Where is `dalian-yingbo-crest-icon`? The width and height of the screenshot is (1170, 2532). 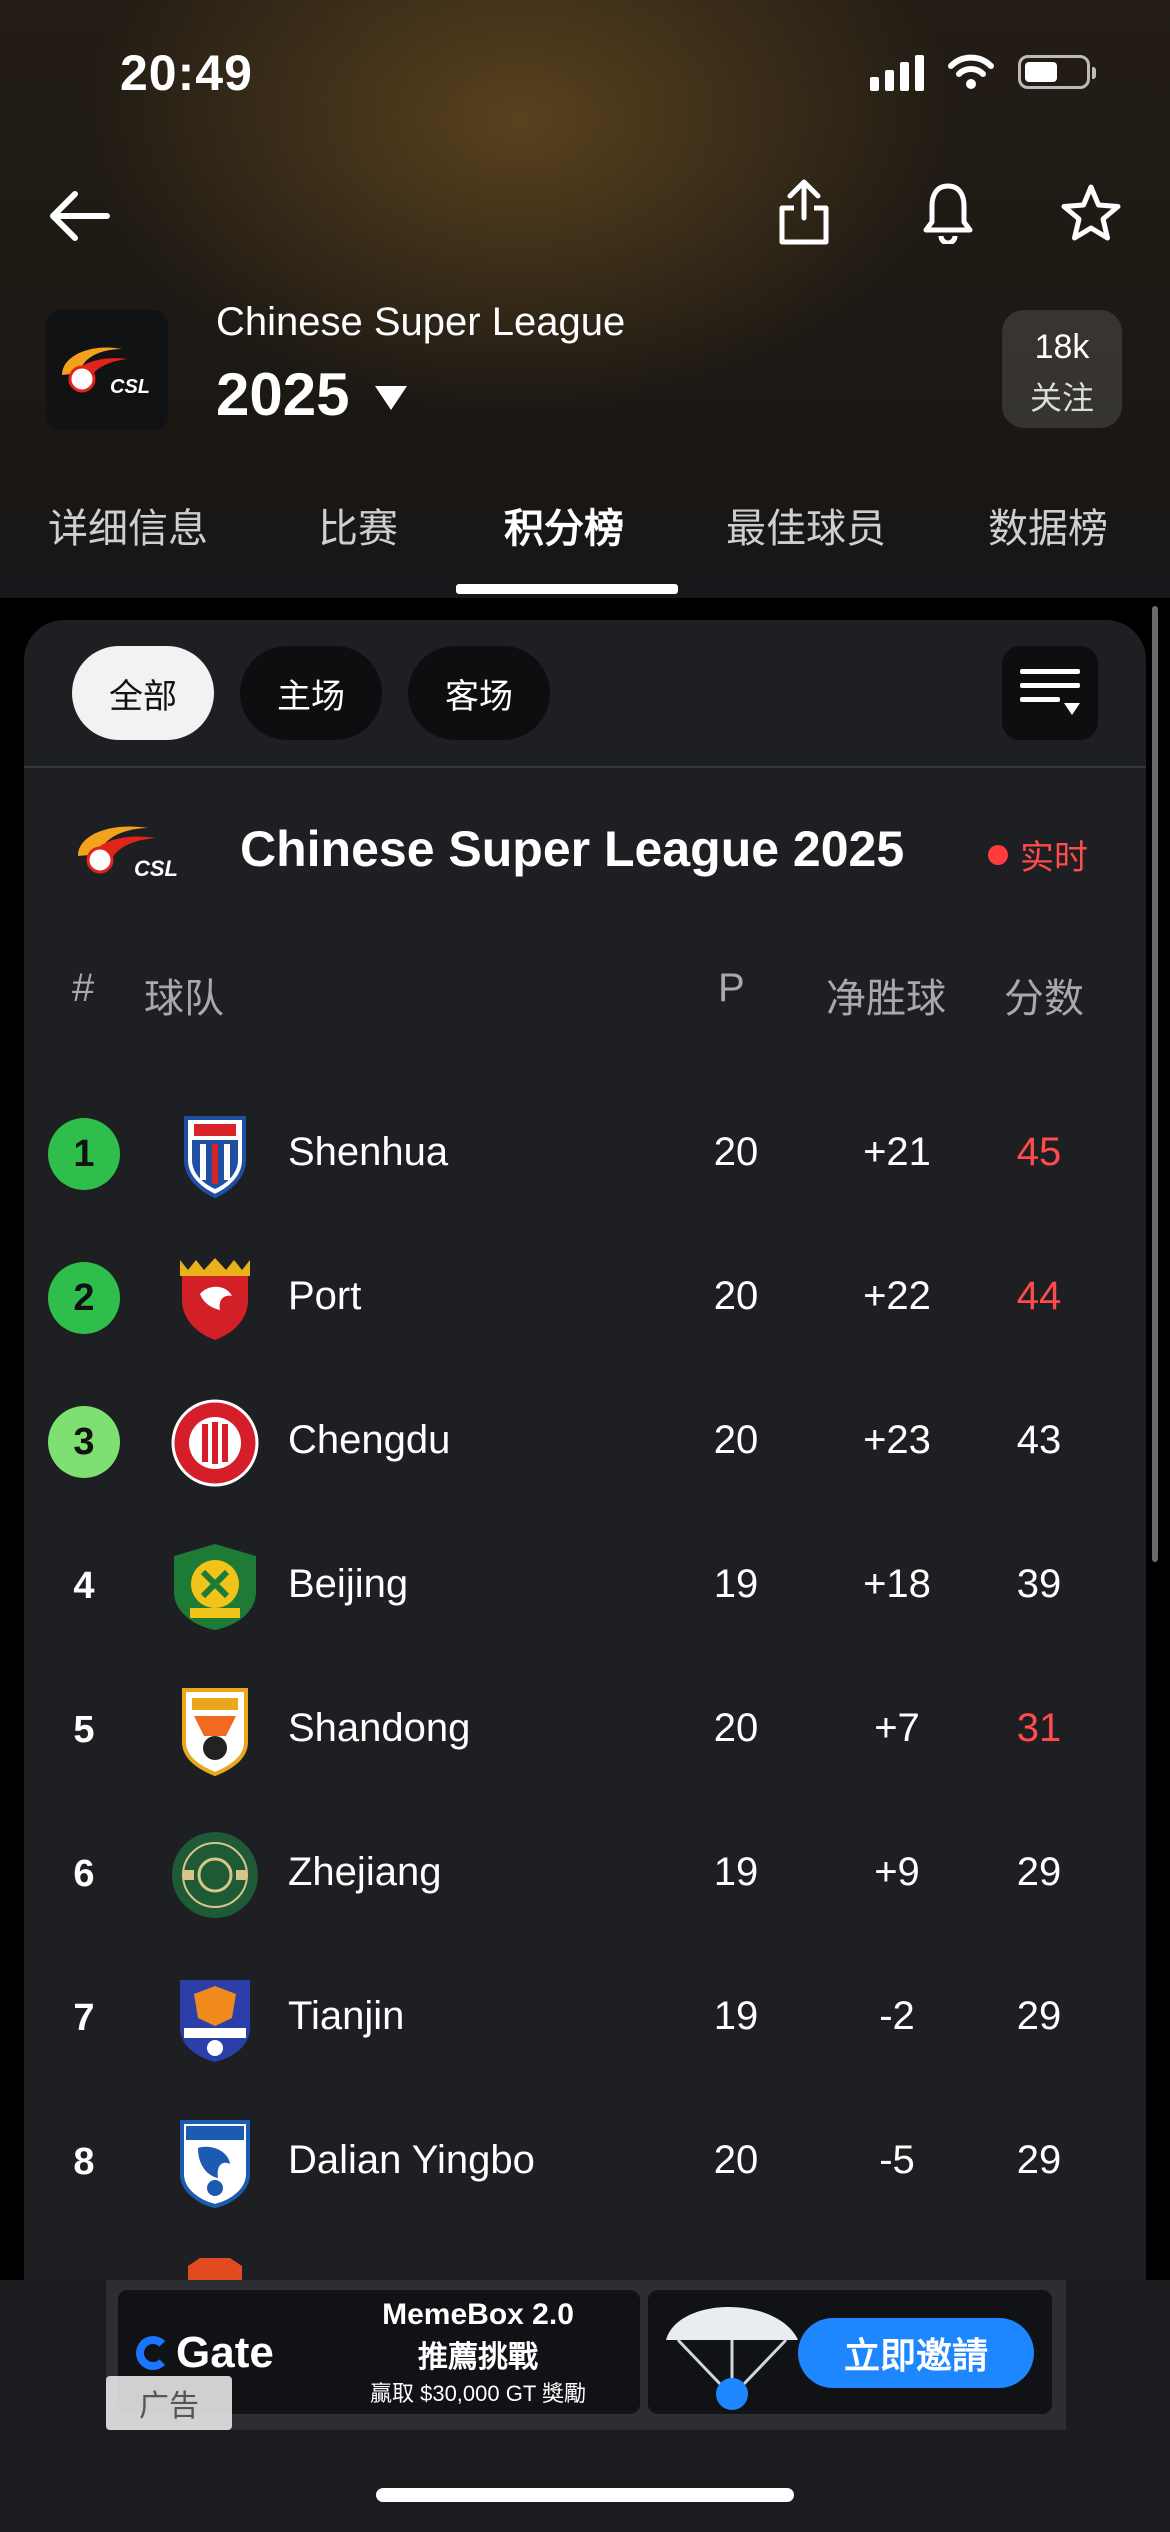
dalian-yingbo-crest-icon is located at coordinates (215, 2164).